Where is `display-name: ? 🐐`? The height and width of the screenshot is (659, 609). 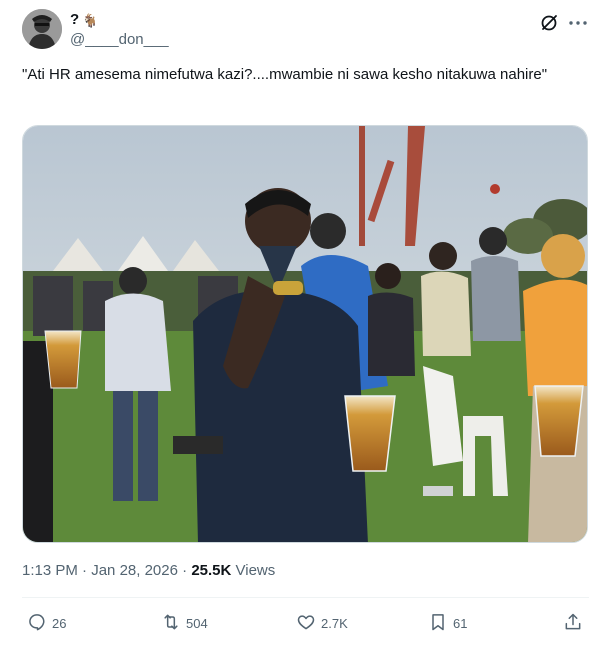
display-name: ? 🐐 is located at coordinates (119, 20).